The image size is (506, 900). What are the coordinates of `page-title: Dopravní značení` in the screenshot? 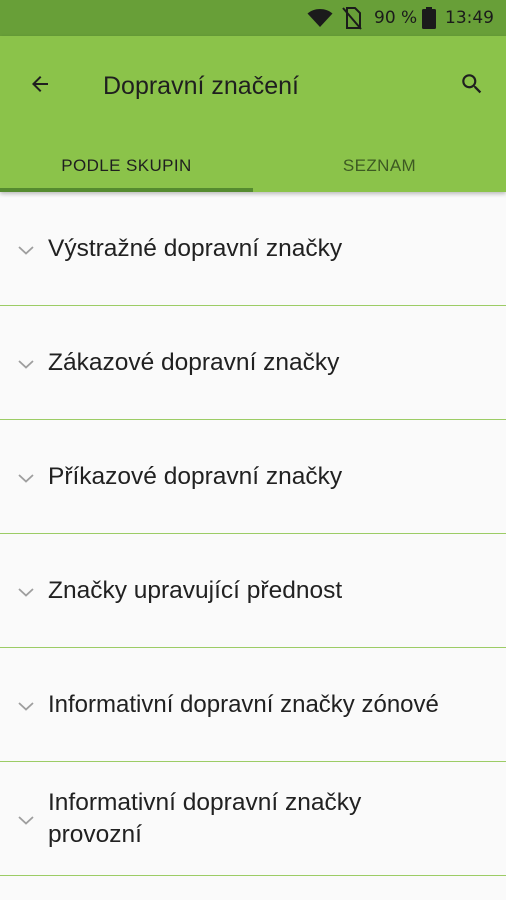 It's located at (201, 86).